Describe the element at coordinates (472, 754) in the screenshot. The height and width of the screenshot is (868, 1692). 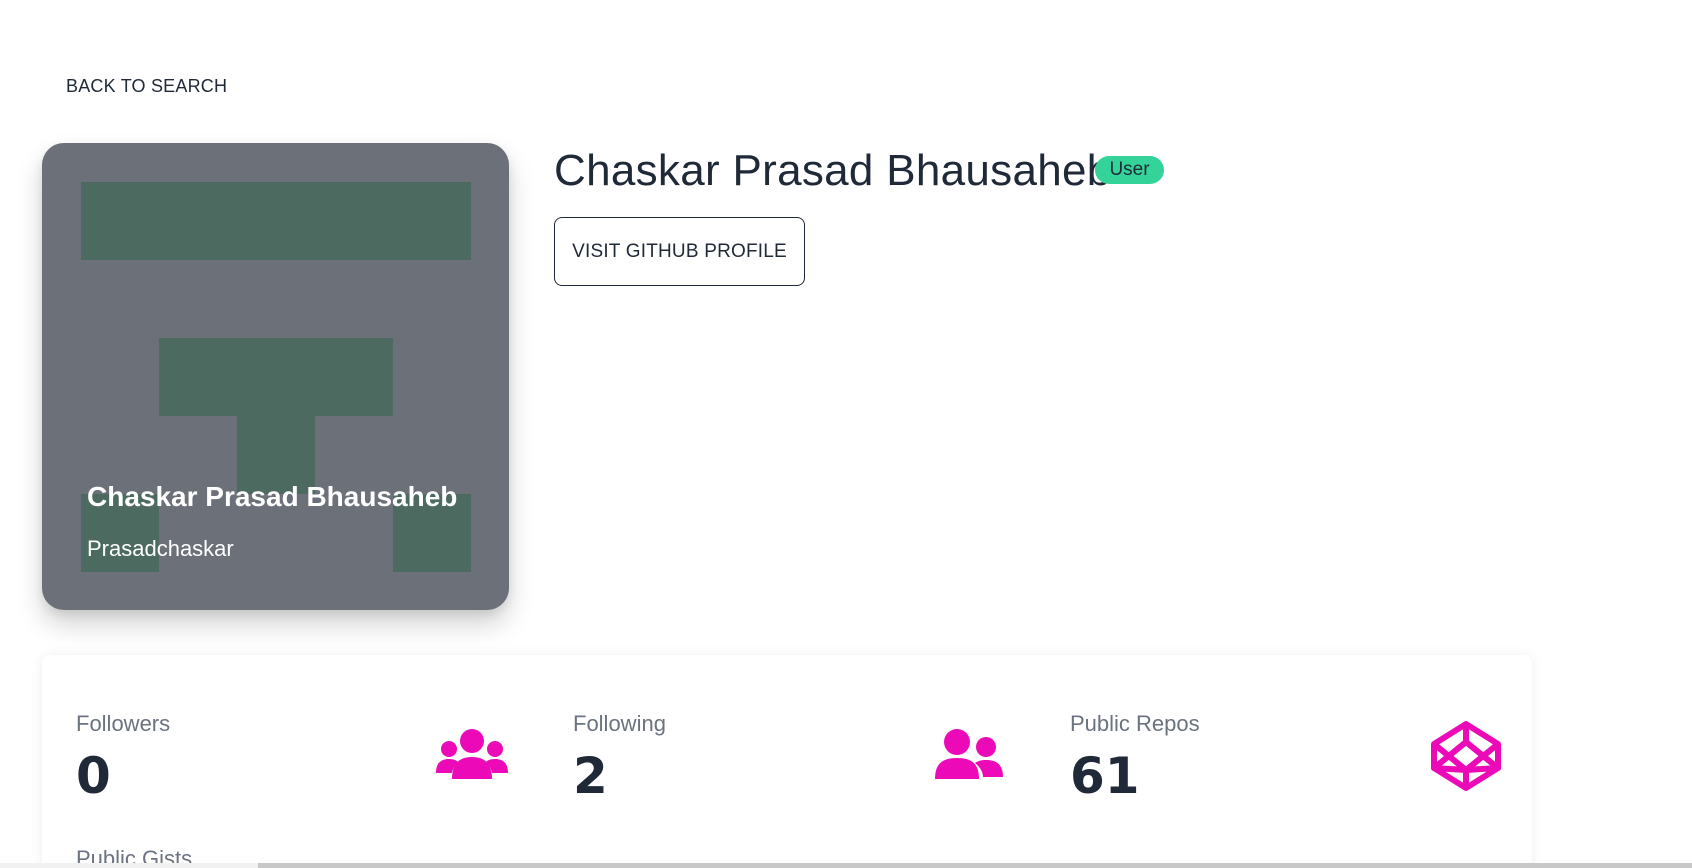
I see `users-icon` at that location.